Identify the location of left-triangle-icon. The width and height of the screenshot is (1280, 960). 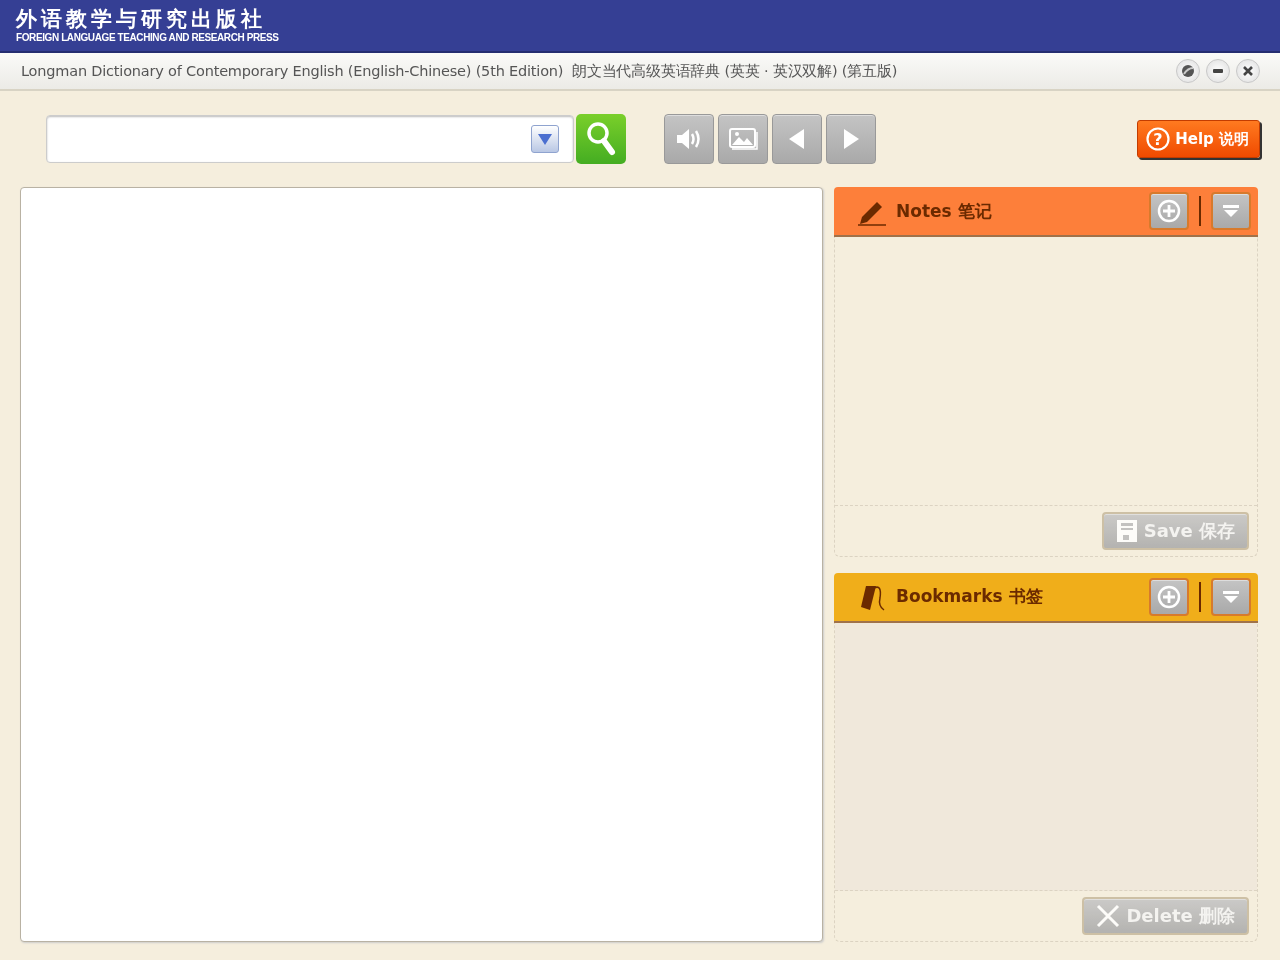
(797, 139).